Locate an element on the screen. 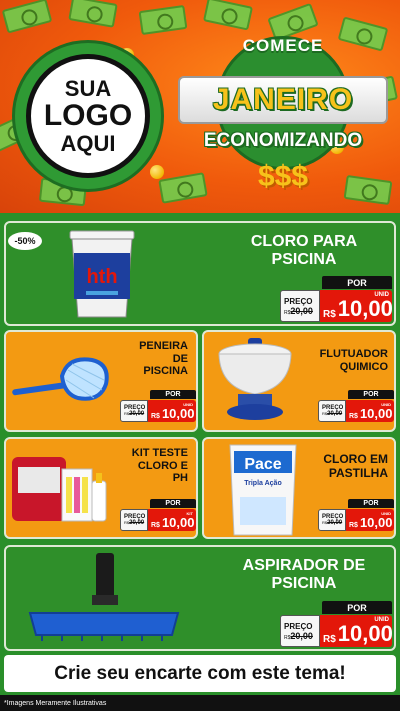 Image resolution: width=400 pixels, height=711 pixels. price-tag: POR PREÇO R$20,00 R$ 10,00 KIT is located at coordinates (158, 515).